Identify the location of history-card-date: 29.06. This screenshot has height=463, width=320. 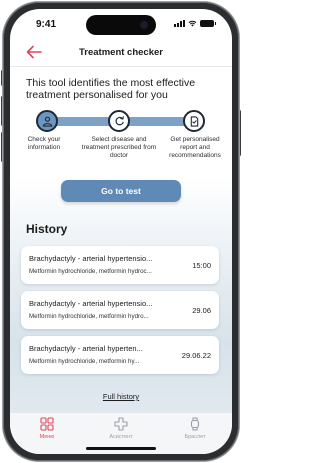
(201, 310).